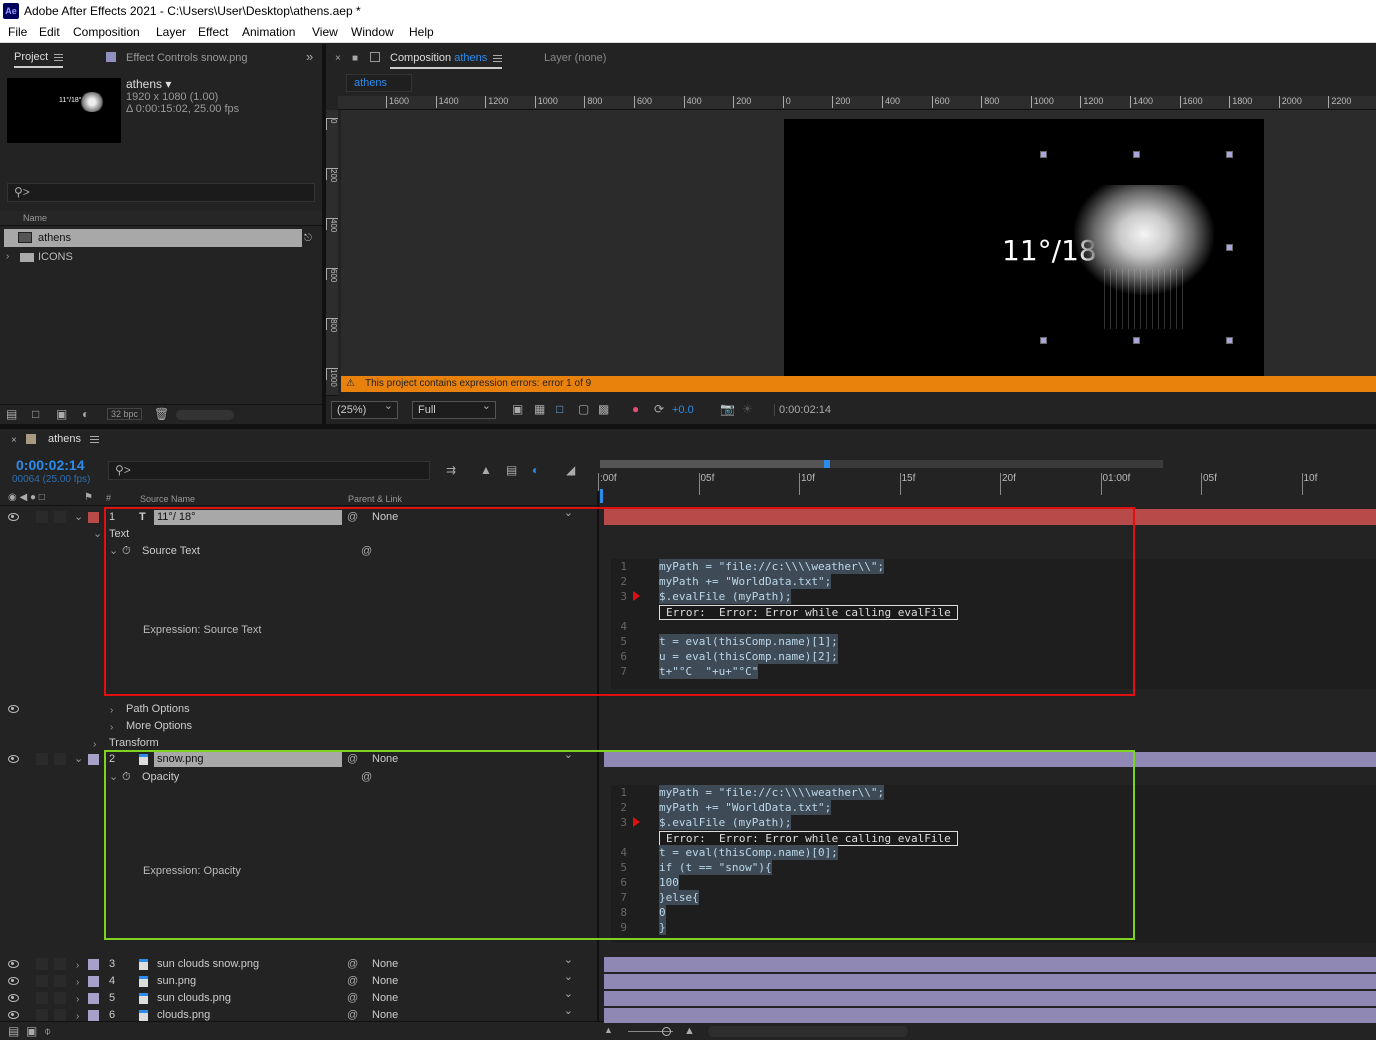 The width and height of the screenshot is (1376, 1040). Describe the element at coordinates (683, 410) in the screenshot. I see `exposure-value: +0.0` at that location.